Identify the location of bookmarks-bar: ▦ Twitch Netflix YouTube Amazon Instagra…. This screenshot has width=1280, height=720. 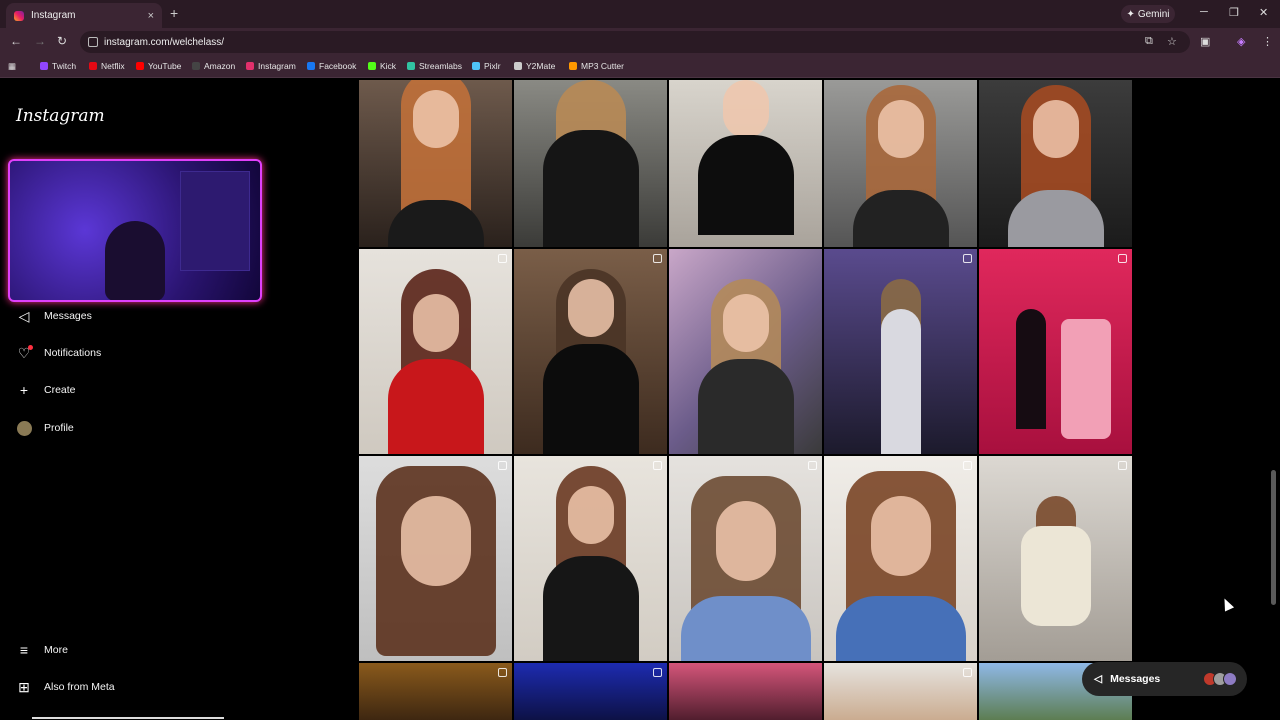
(640, 67).